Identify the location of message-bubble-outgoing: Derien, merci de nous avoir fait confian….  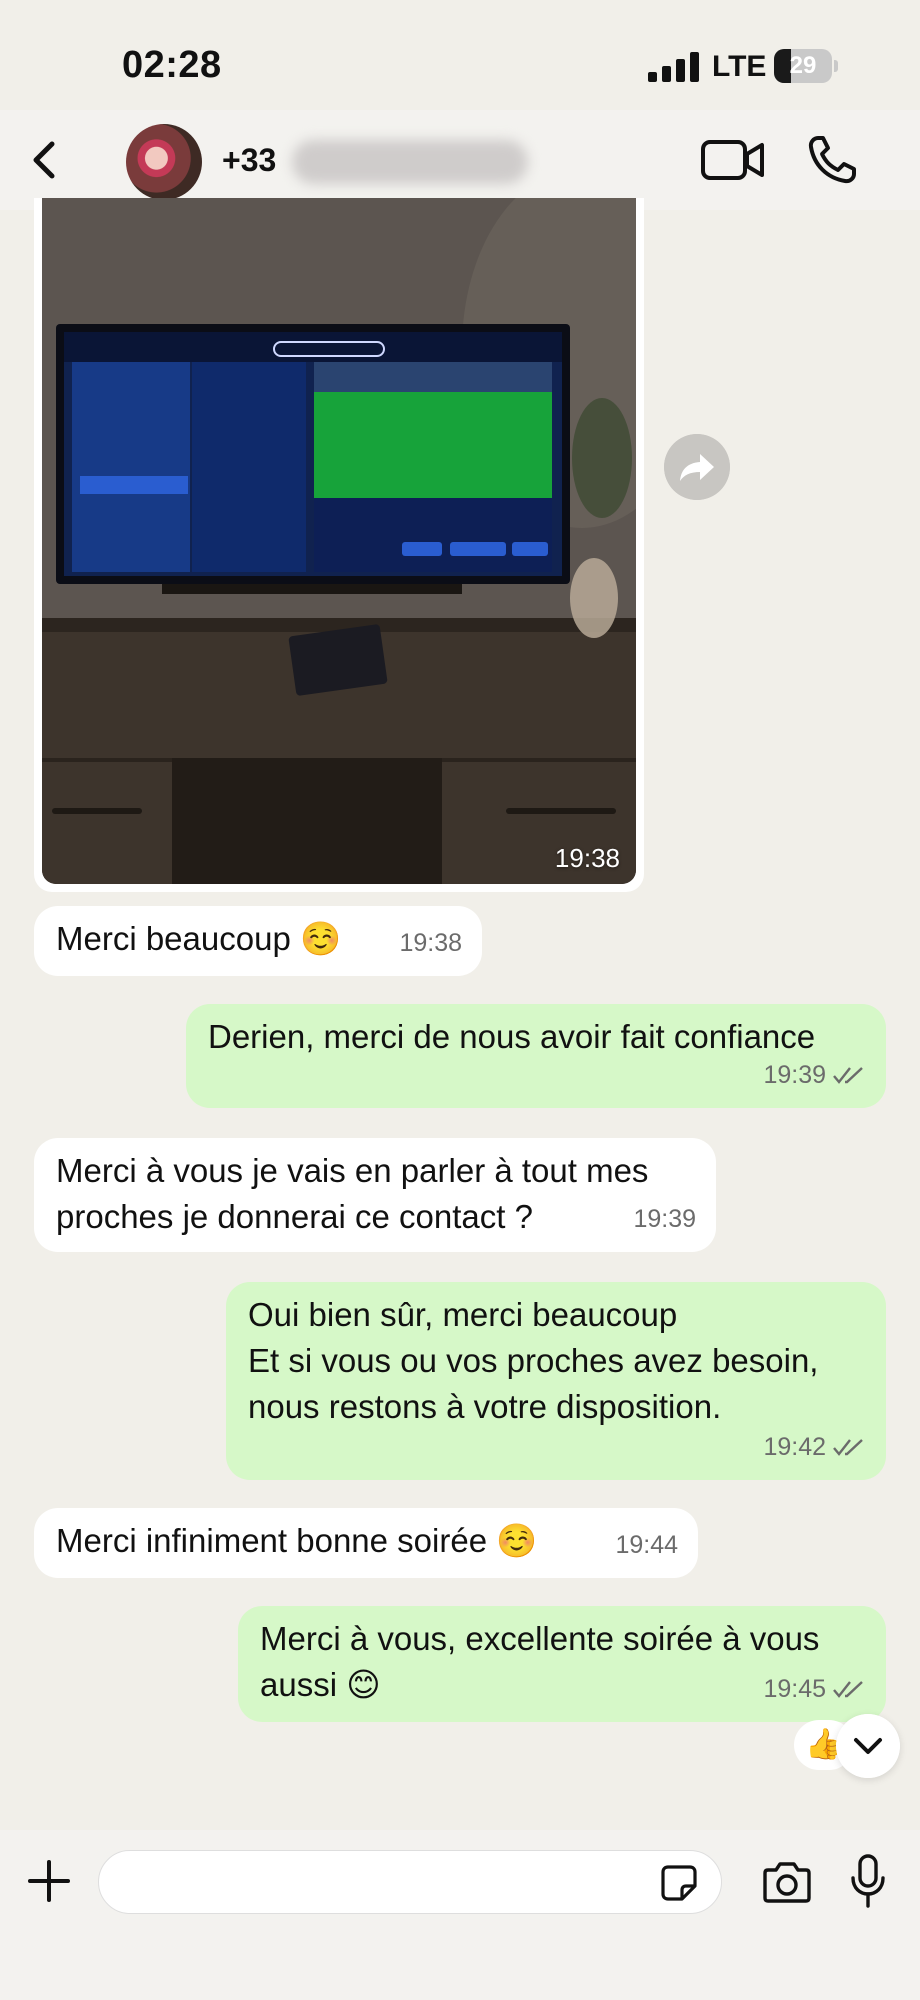
(536, 1056).